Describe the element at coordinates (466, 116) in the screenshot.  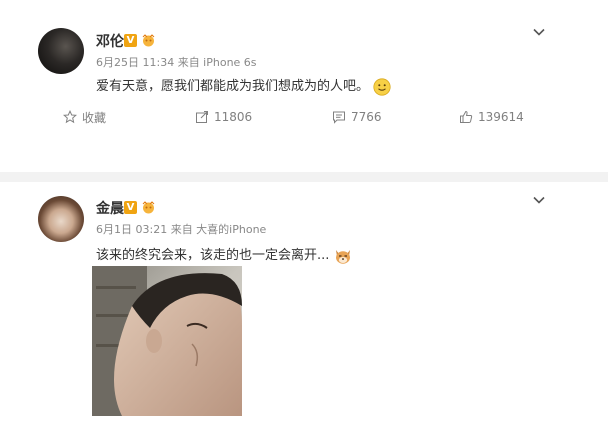
I see `thumbs-up-icon` at that location.